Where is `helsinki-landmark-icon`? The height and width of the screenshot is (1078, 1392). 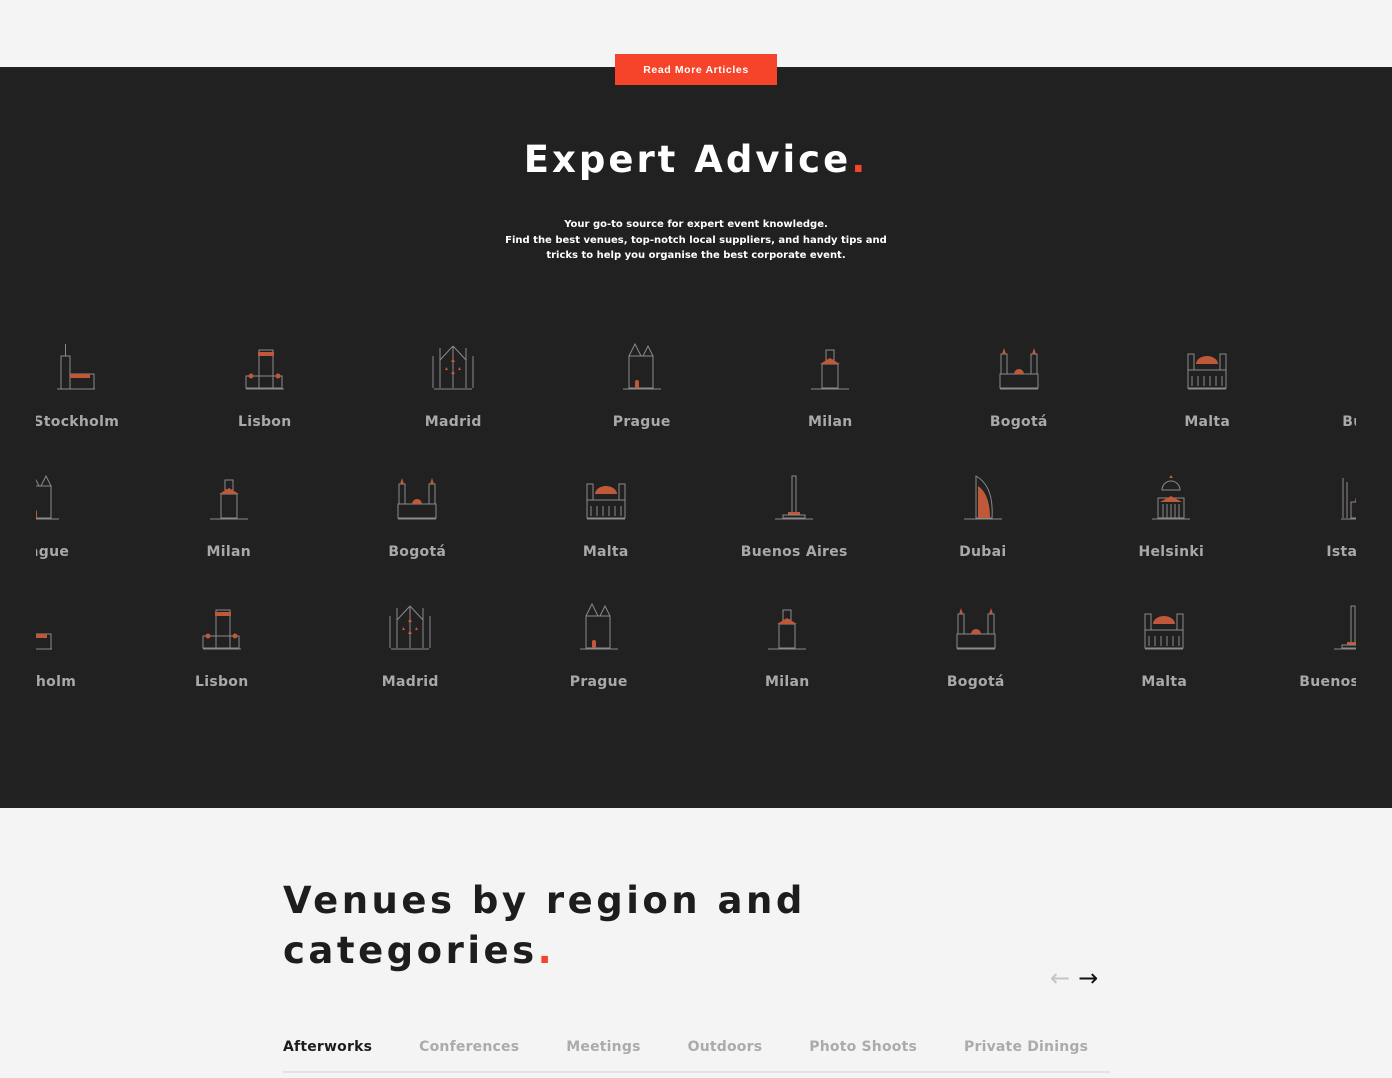 helsinki-landmark-icon is located at coordinates (1171, 497).